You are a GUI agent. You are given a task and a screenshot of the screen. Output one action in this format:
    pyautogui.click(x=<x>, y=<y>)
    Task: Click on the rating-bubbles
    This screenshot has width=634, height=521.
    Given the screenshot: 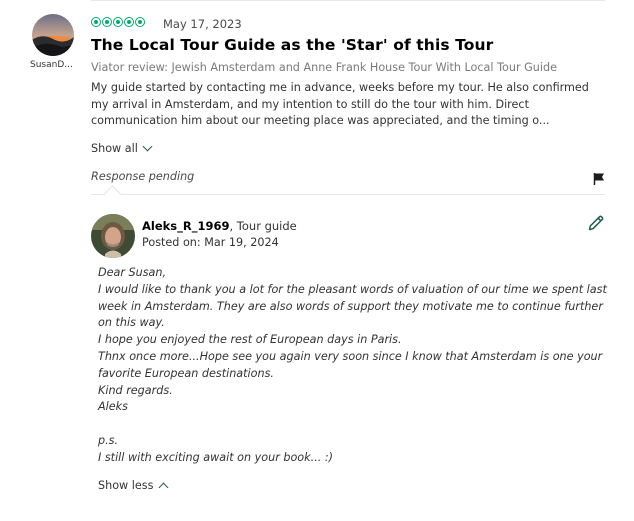 What is the action you would take?
    pyautogui.click(x=118, y=22)
    